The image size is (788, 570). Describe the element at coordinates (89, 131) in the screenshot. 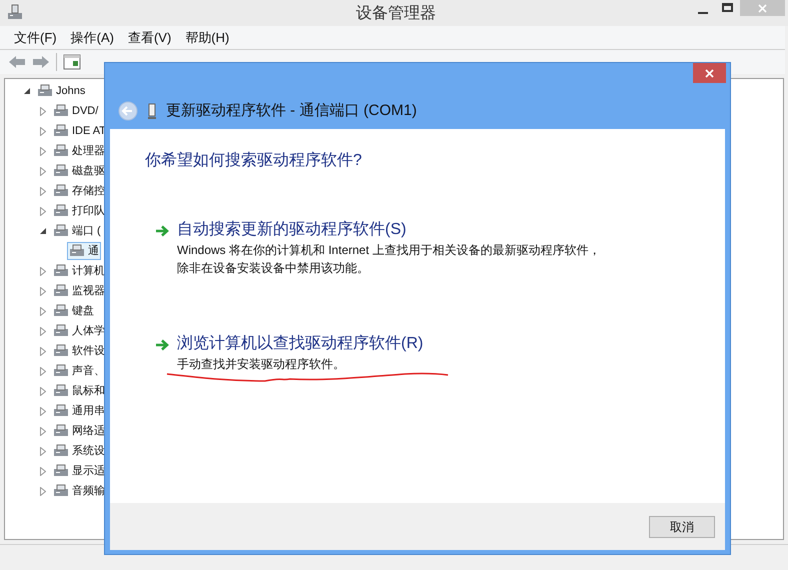

I see `tree-label: IDE AT` at that location.